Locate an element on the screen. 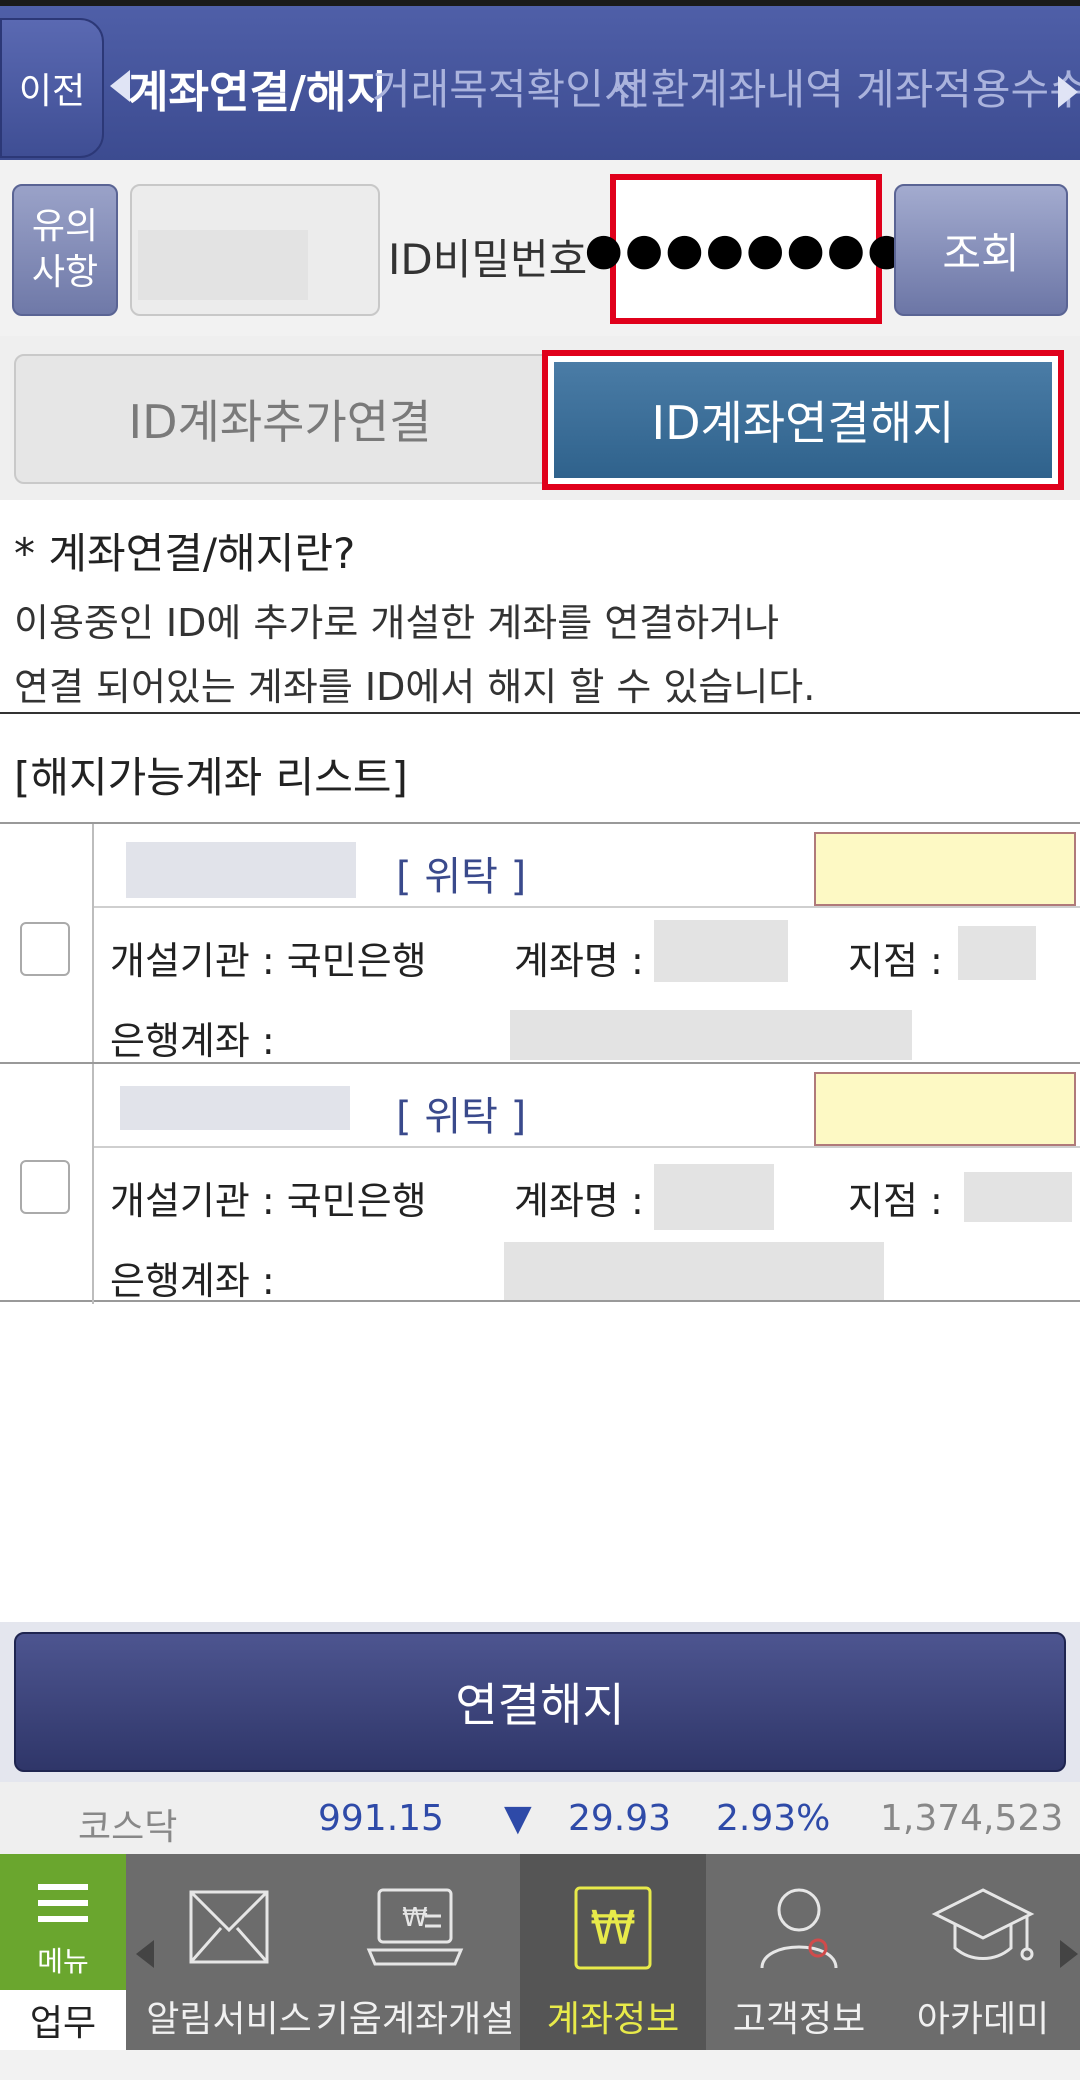  tab-transaction-purpose: 거래목적확인서 is located at coordinates (507, 86).